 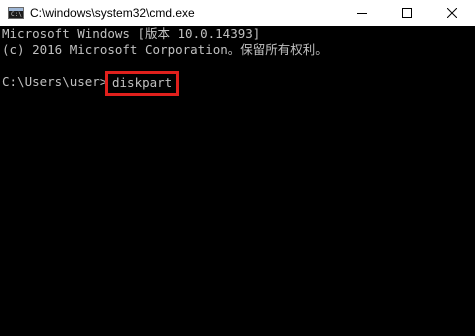 I want to click on close-button, so click(x=452, y=13).